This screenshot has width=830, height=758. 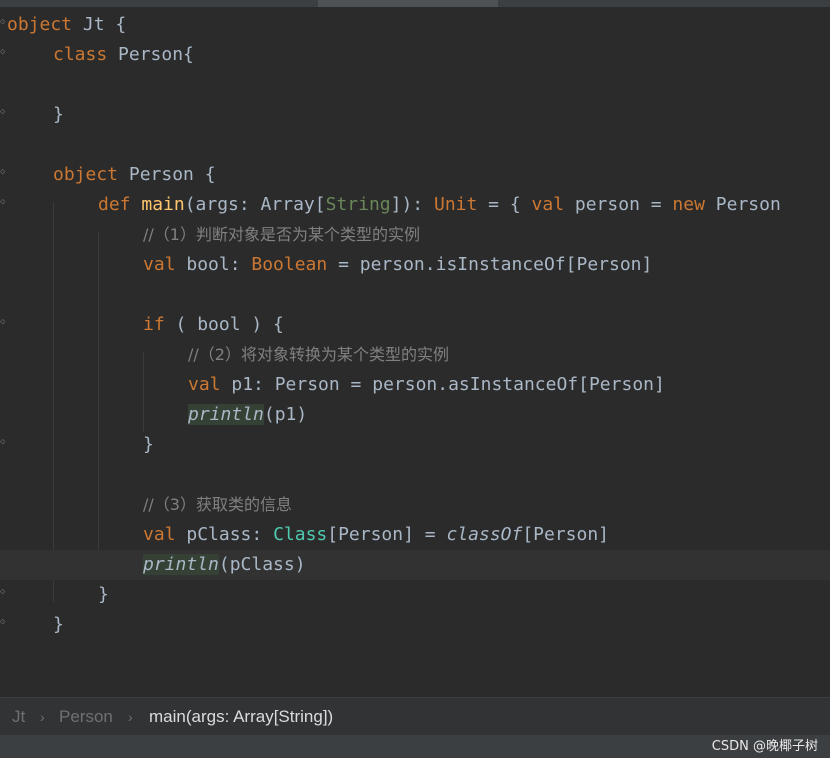 I want to click on code-line: println(p1), so click(x=415, y=415).